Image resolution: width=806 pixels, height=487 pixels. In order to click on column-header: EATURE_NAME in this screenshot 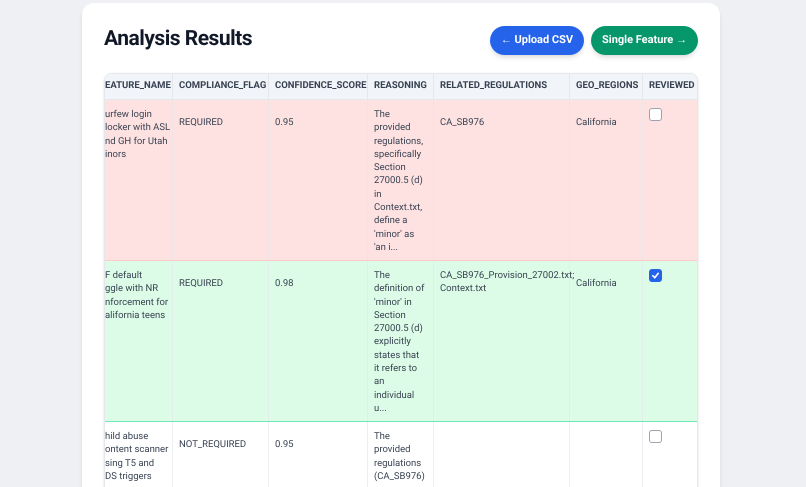, I will do `click(139, 86)`.